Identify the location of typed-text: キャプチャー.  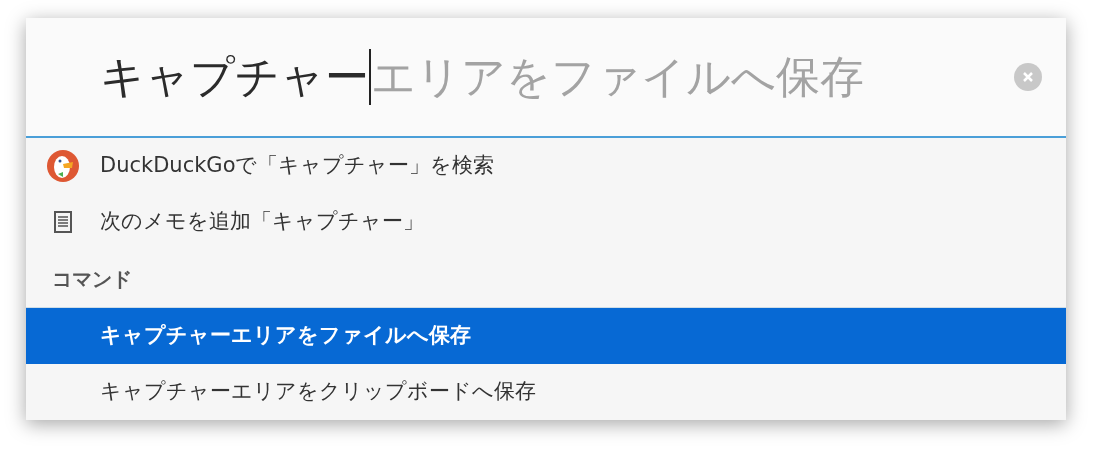
(234, 77).